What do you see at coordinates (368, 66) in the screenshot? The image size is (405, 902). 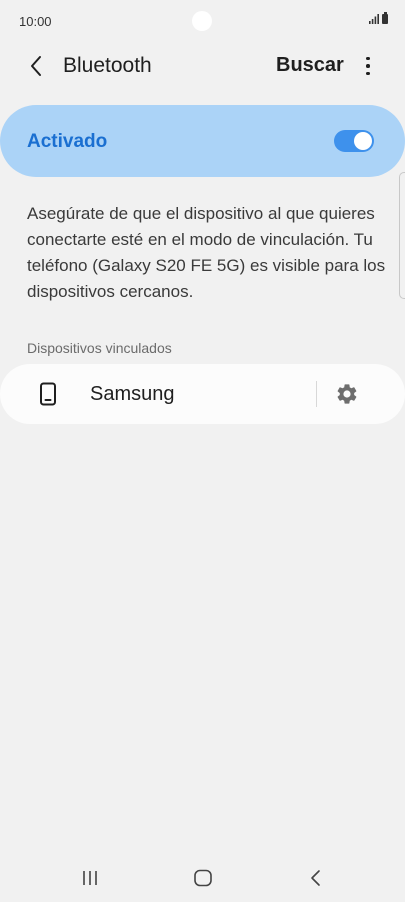 I see `more-options-button` at bounding box center [368, 66].